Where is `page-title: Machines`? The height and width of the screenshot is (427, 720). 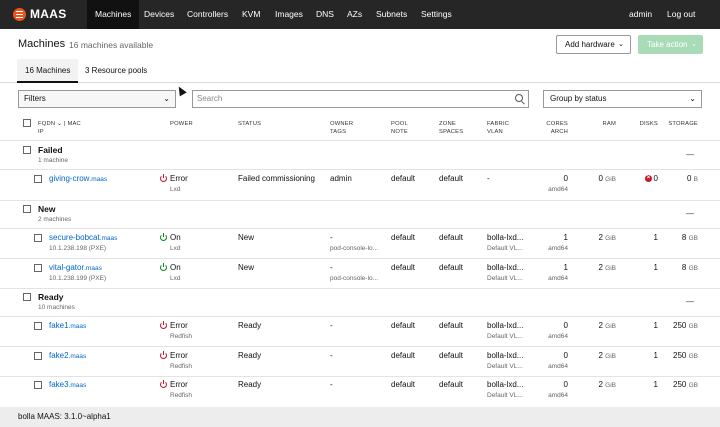 page-title: Machines is located at coordinates (42, 44).